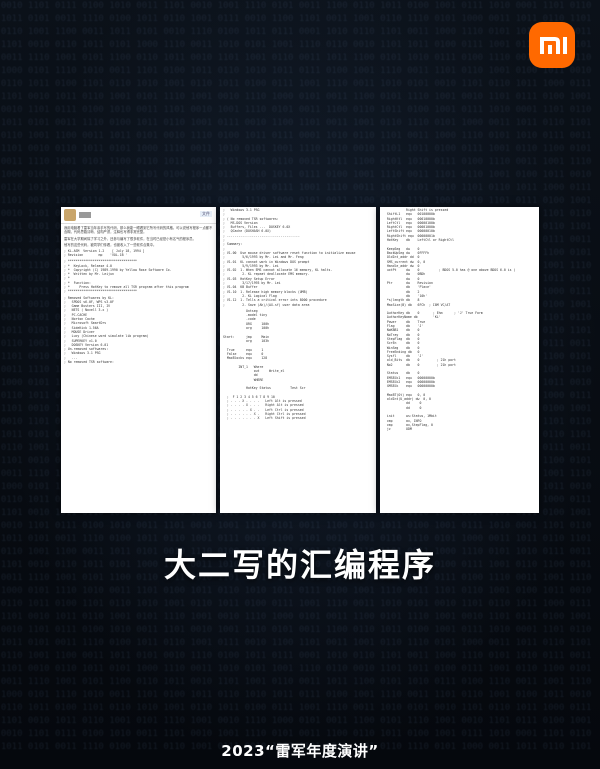  Describe the element at coordinates (300, 751) in the screenshot. I see `event-footer: 2023“雷军年度演讲”` at that location.